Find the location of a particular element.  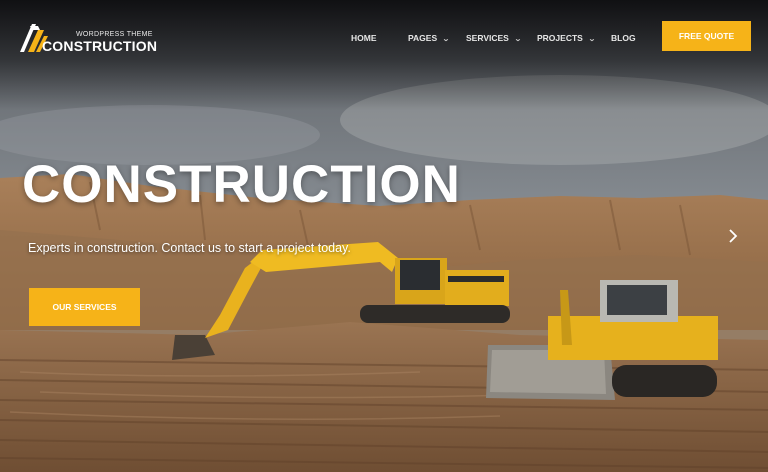

nav-item-label: HOME is located at coordinates (364, 38).